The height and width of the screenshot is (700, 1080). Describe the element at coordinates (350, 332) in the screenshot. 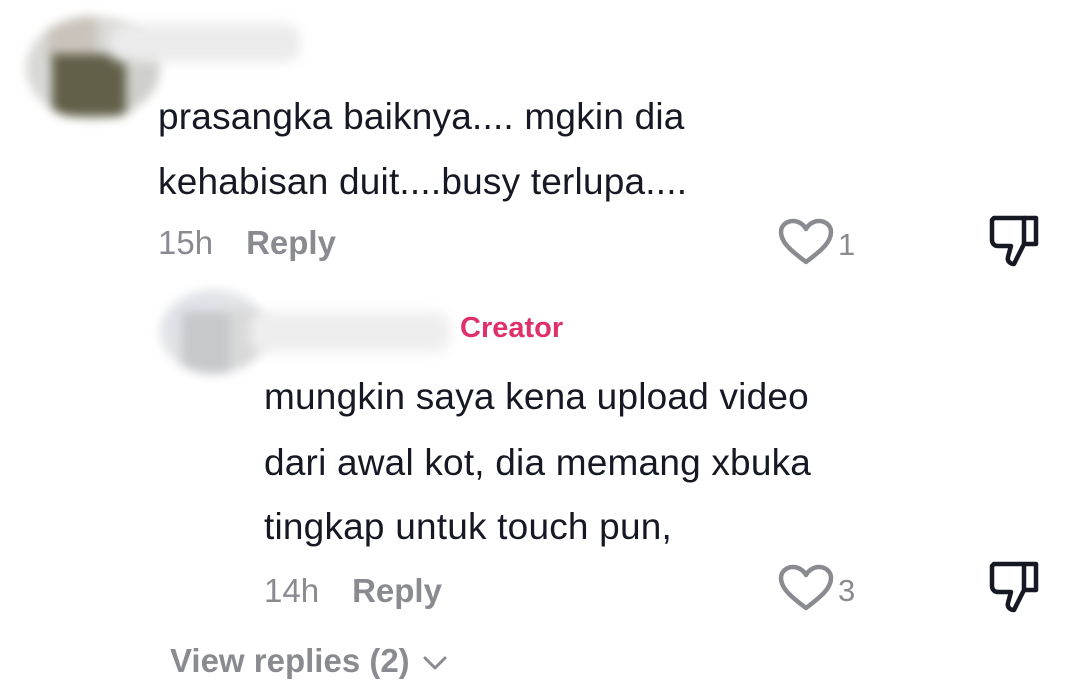

I see `creator-username` at that location.